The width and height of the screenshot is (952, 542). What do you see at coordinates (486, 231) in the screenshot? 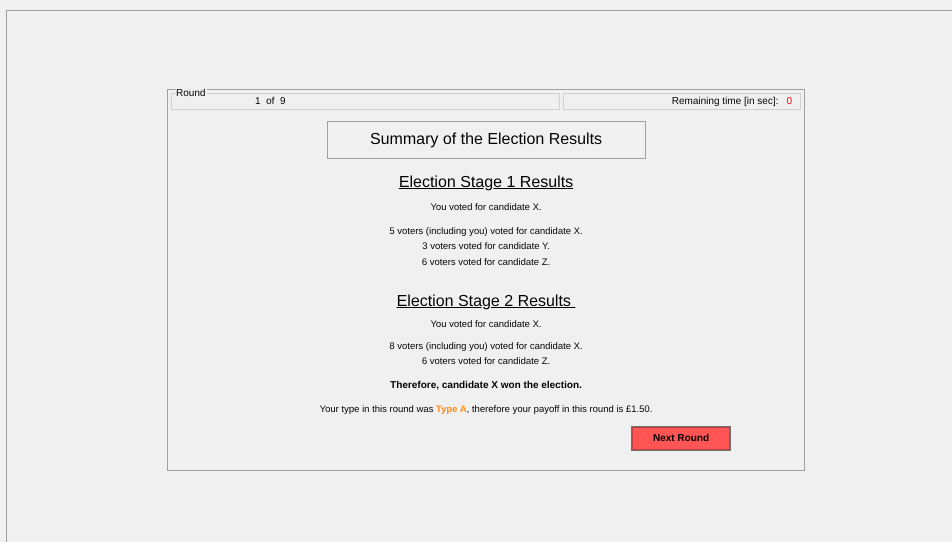
I see `vote-tally: 5 voters (including you) voted for candidate X.` at bounding box center [486, 231].